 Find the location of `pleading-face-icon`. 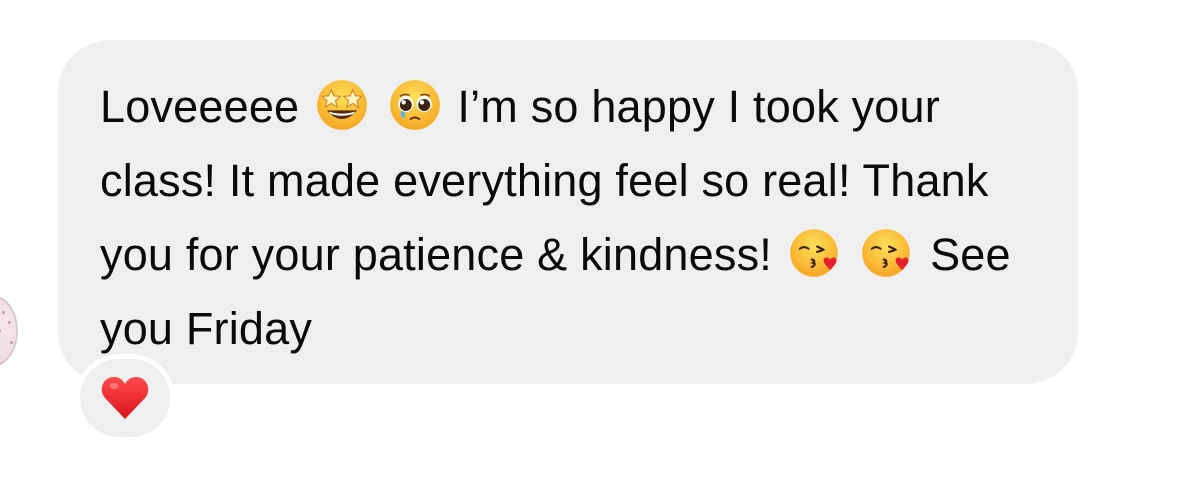

pleading-face-icon is located at coordinates (415, 105).